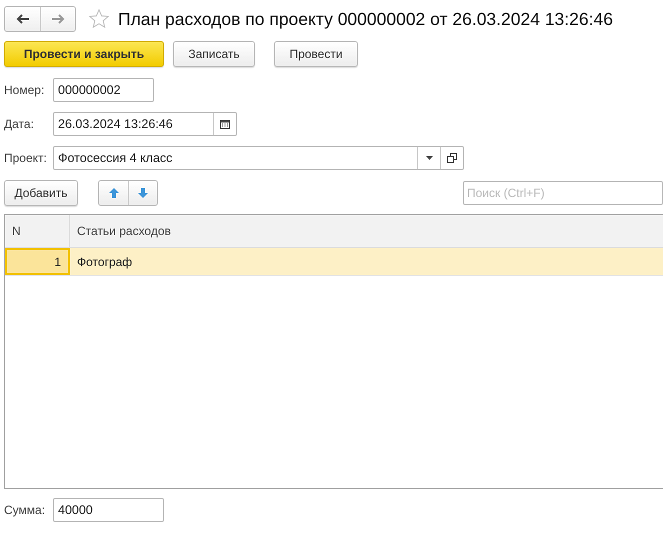 The image size is (663, 537). I want to click on favorite-star-icon, so click(99, 19).